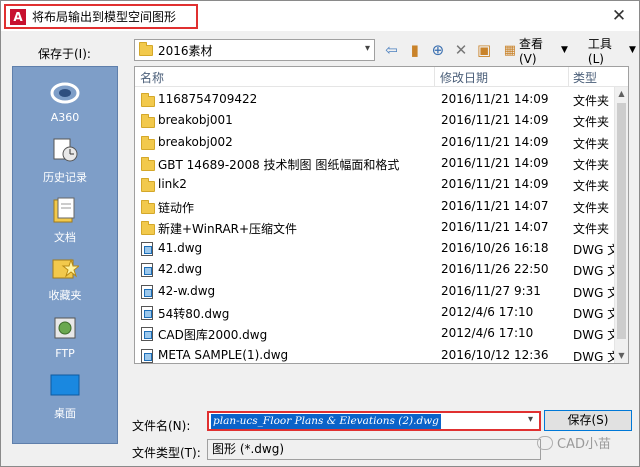  Describe the element at coordinates (65, 92) in the screenshot. I see `cloud-icon` at that location.